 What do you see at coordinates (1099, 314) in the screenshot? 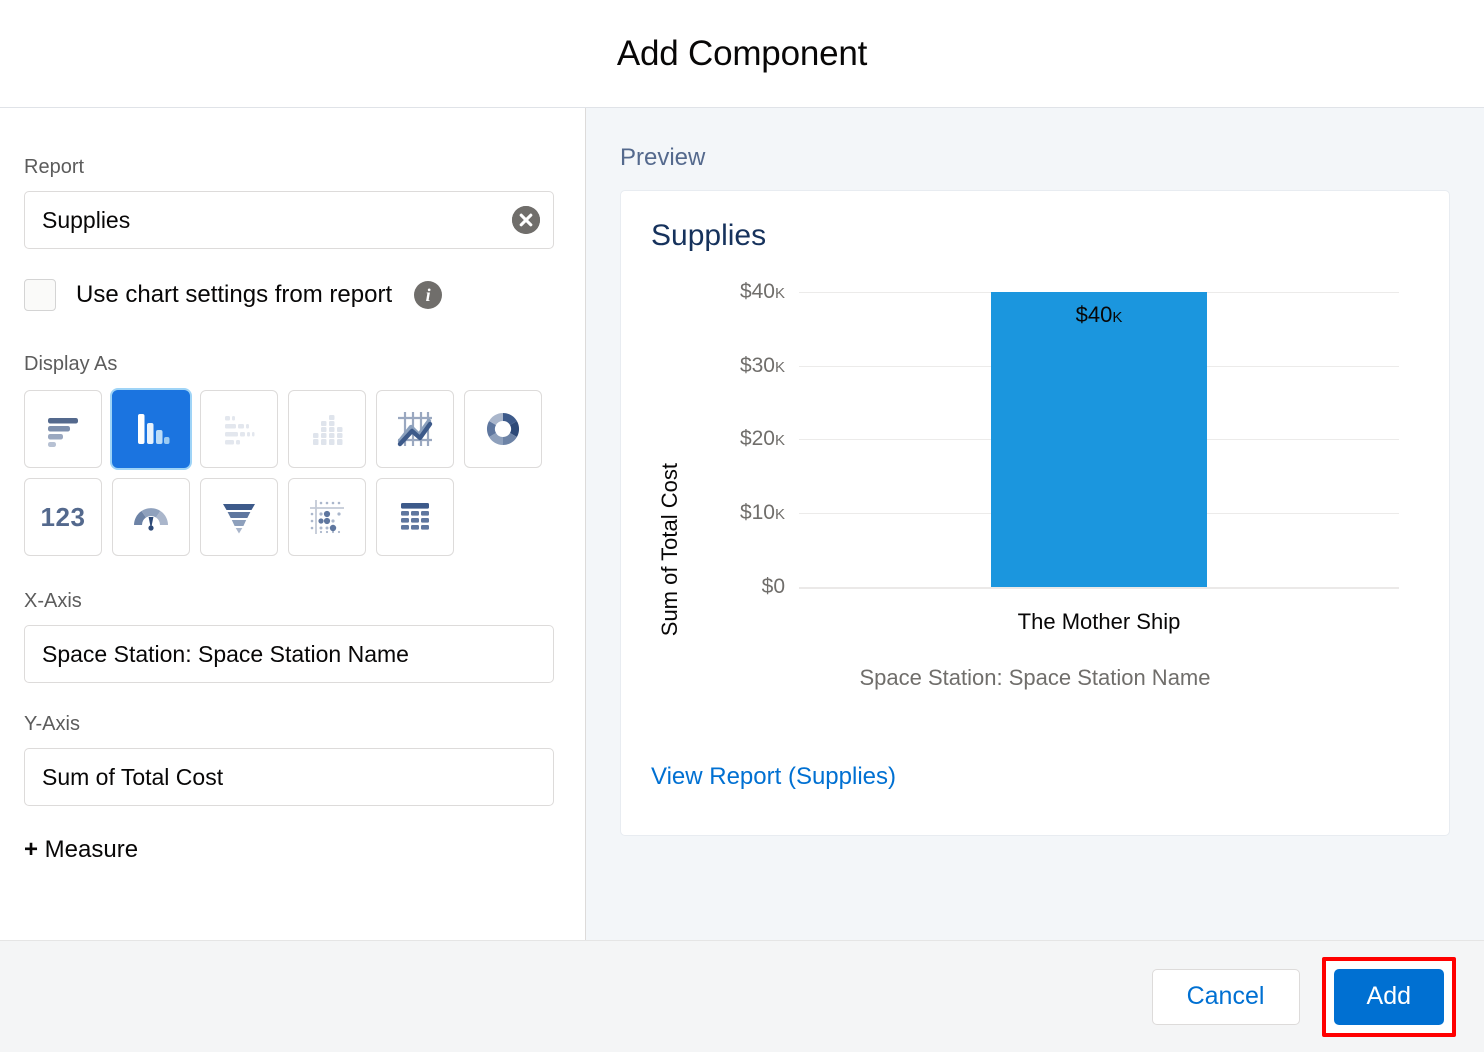
I see `chart-bar-value-label: $40K` at bounding box center [1099, 314].